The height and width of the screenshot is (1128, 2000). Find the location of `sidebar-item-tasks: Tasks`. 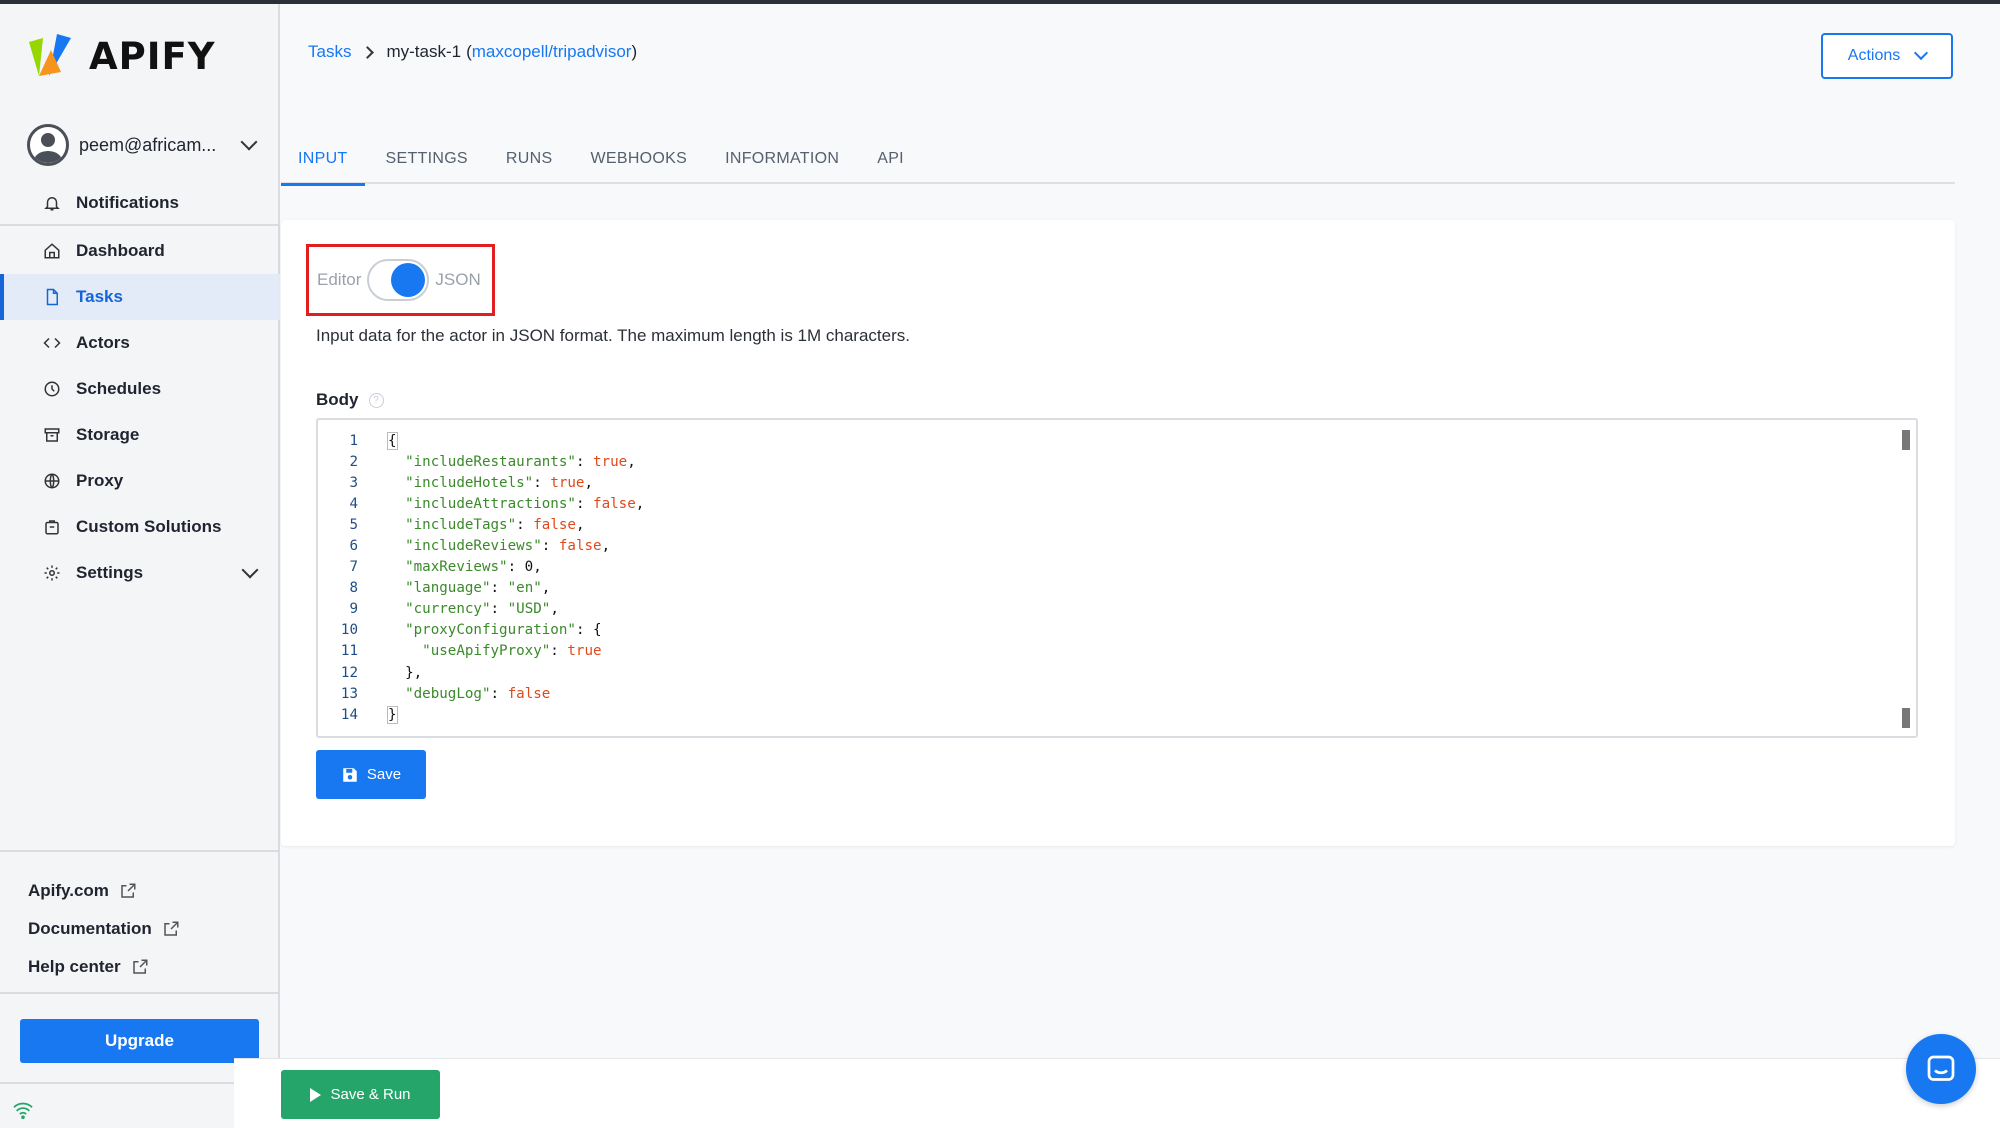

sidebar-item-tasks: Tasks is located at coordinates (140, 297).